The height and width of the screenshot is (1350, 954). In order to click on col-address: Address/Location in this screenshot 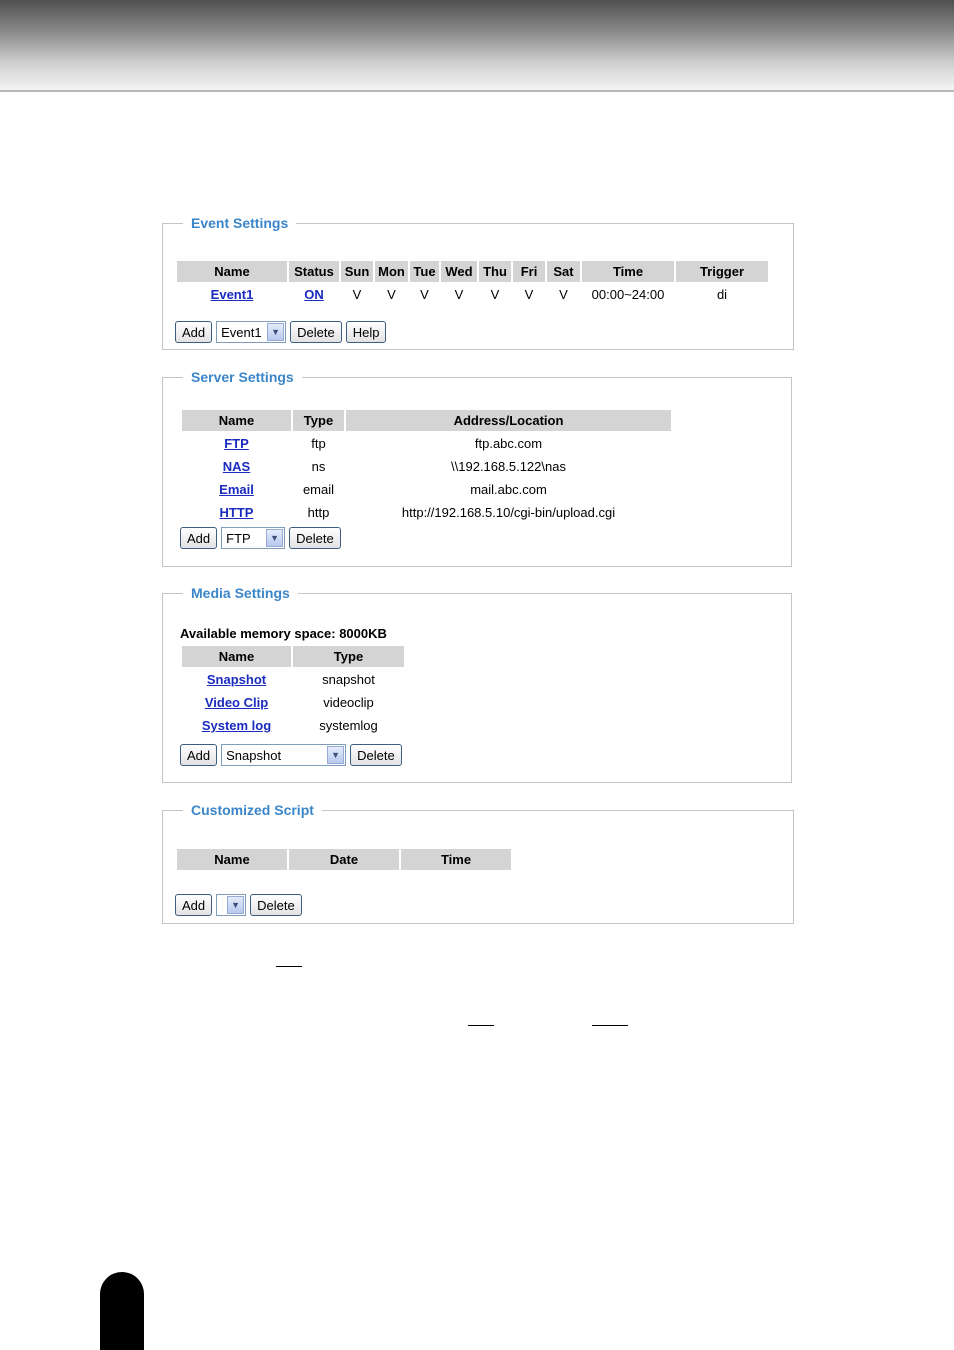, I will do `click(508, 420)`.